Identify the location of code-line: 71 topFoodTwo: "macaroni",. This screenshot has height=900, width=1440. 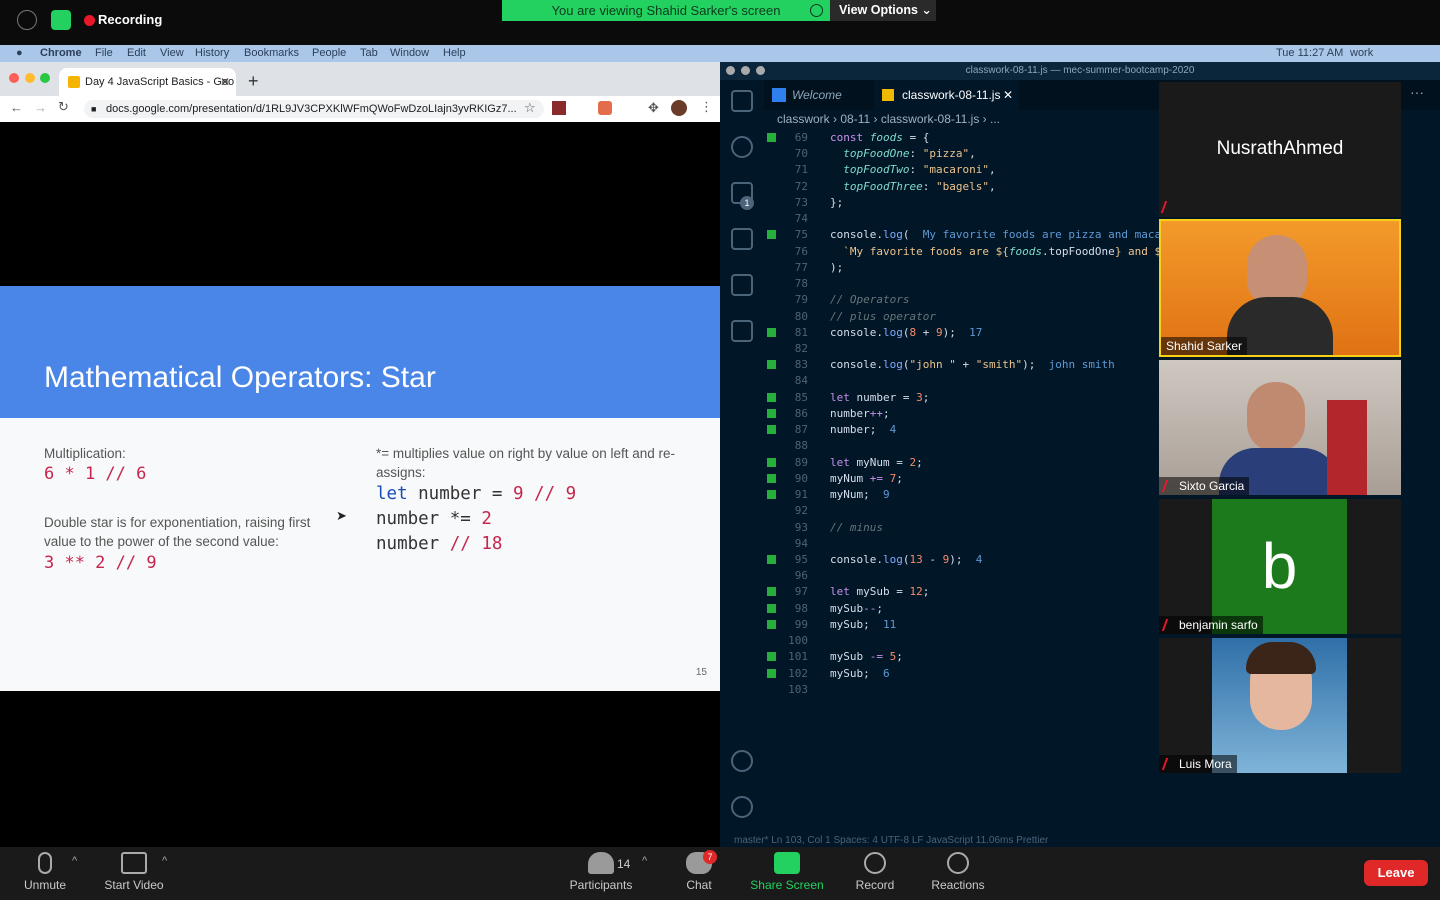
(994, 170).